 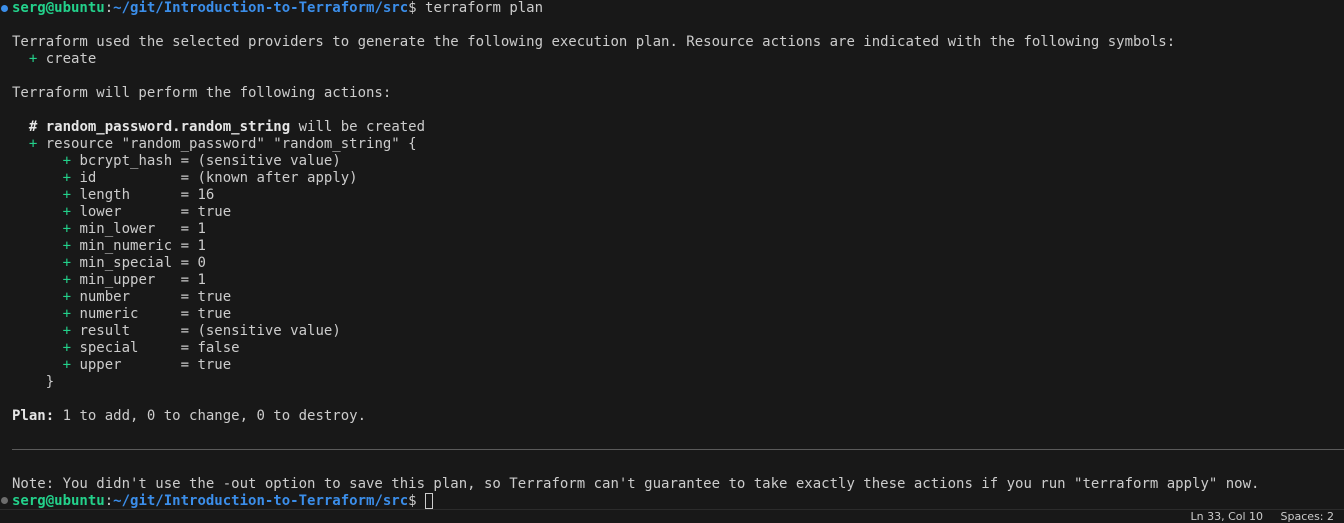 I want to click on attribute-name: lower, so click(x=100, y=212).